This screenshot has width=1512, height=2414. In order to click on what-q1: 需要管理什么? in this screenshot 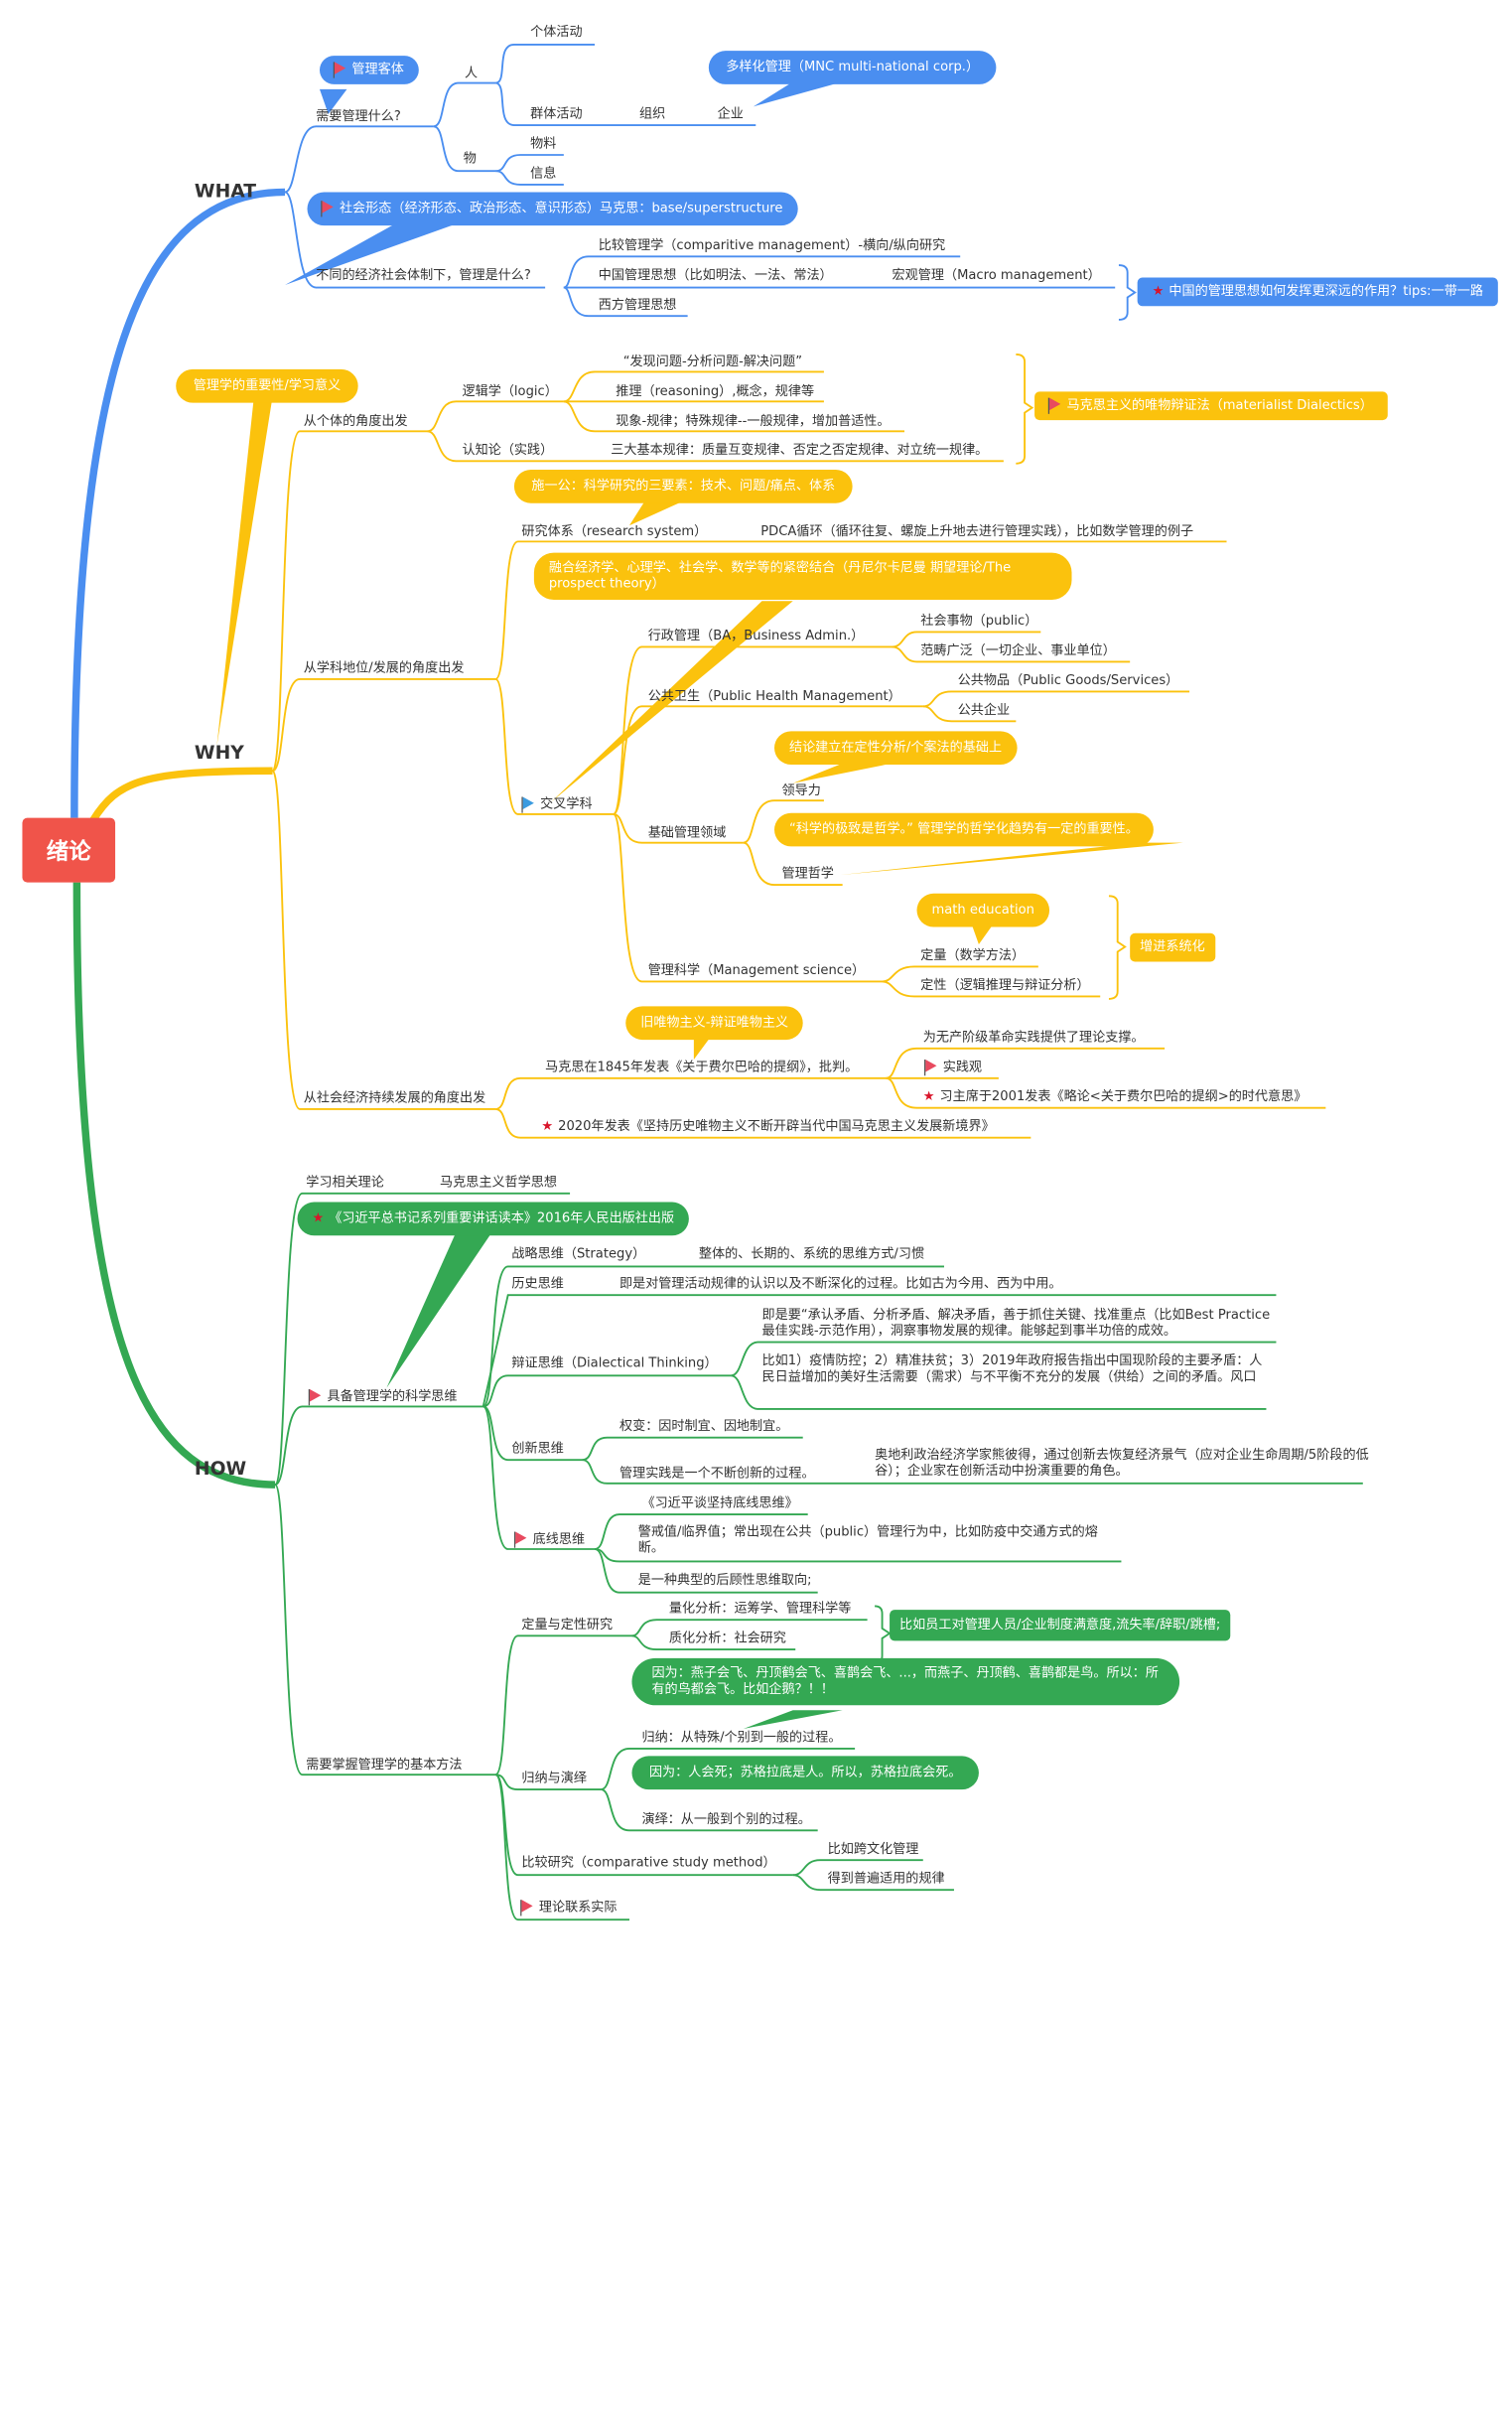, I will do `click(358, 117)`.